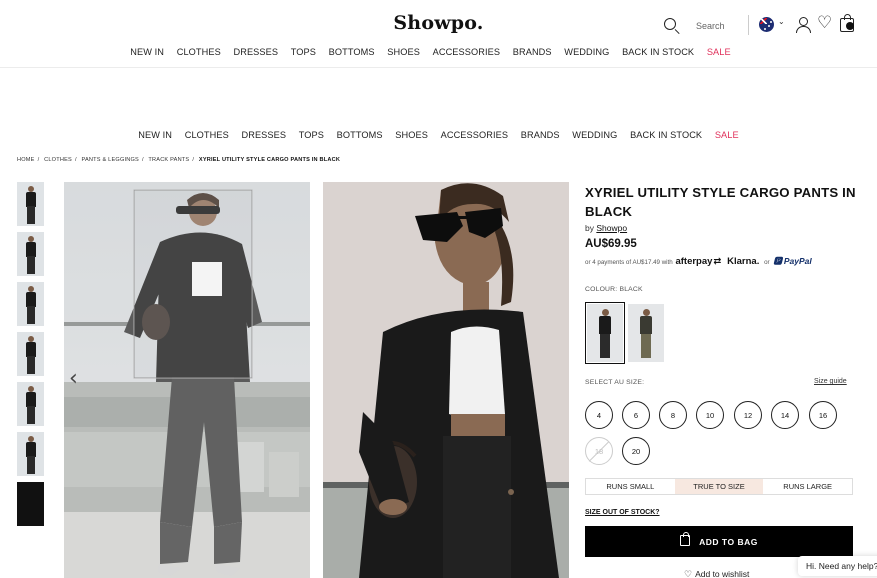 Image resolution: width=877 pixels, height=578 pixels. I want to click on nav2-wedding: WEDDING, so click(594, 135).